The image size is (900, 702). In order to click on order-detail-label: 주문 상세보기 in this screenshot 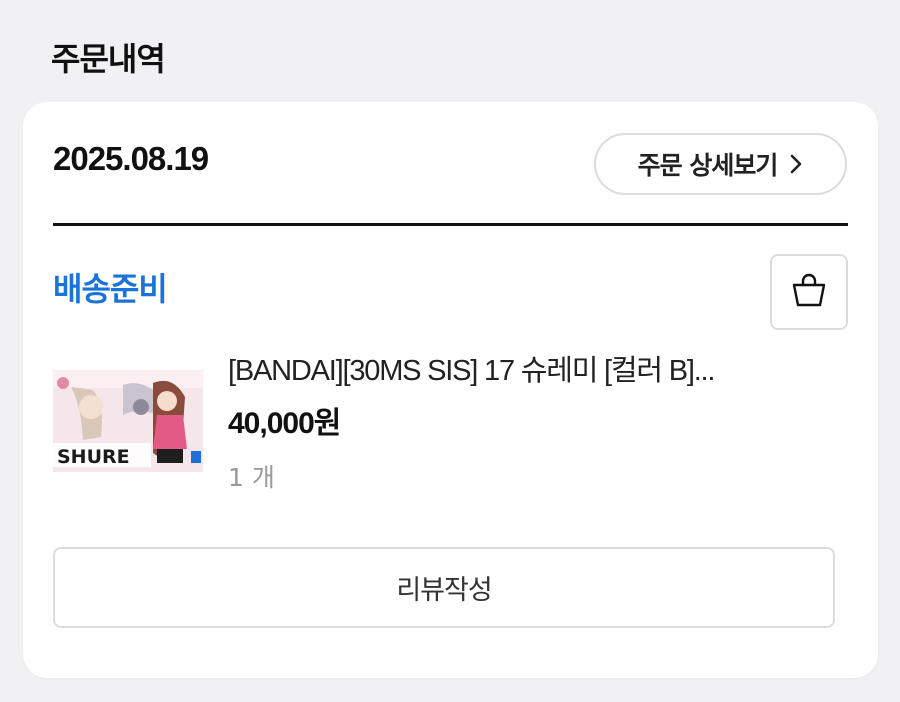, I will do `click(708, 165)`.